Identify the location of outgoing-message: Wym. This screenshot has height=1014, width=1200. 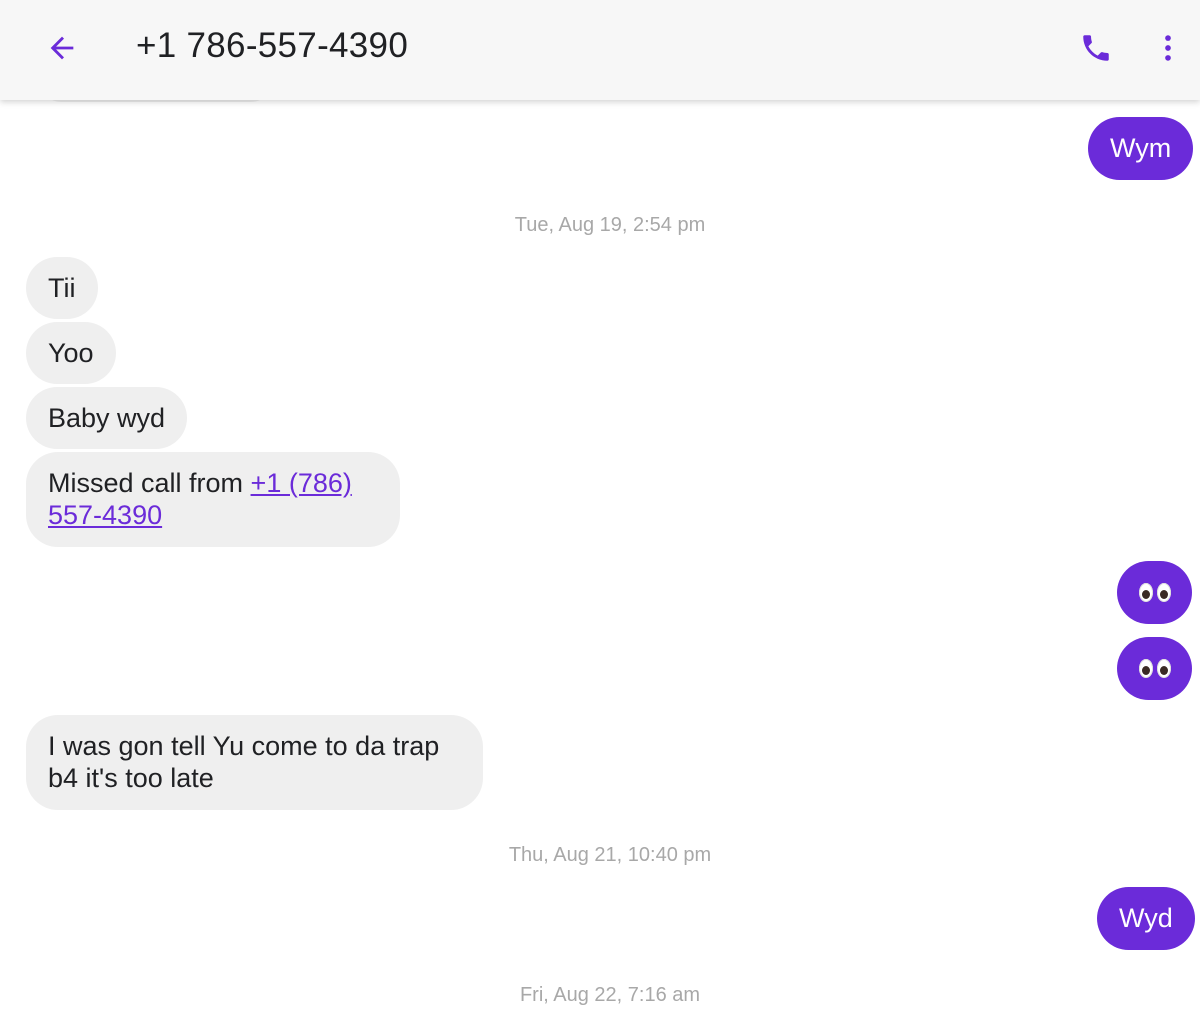
(1141, 148).